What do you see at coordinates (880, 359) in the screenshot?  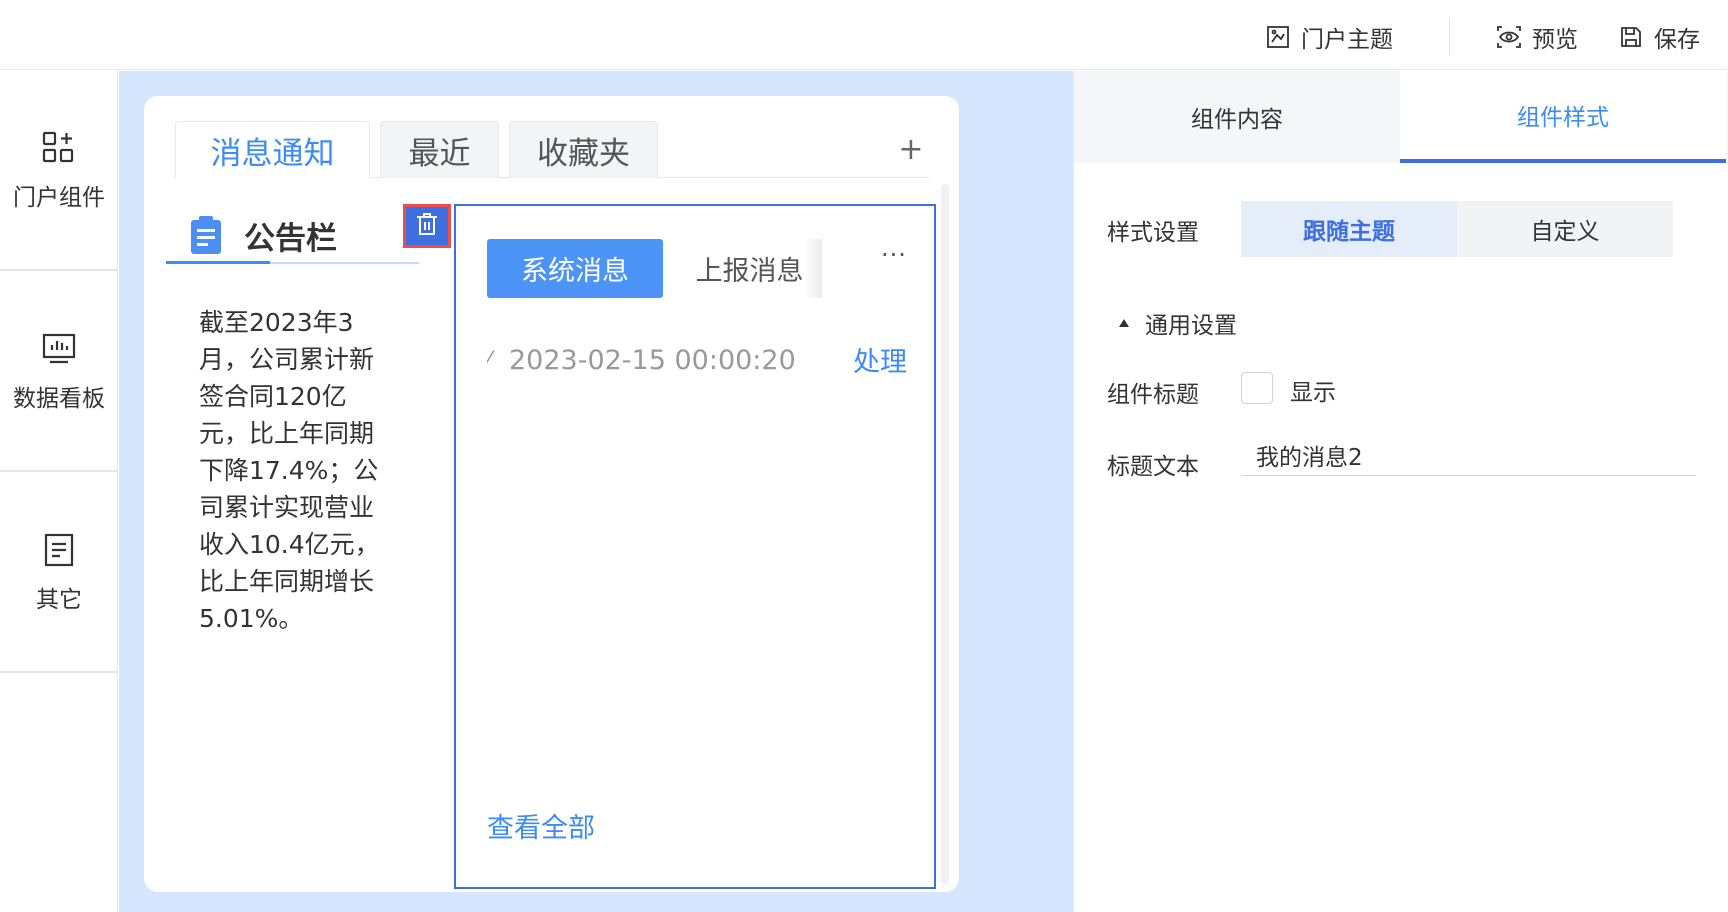 I see `process-link: 处理` at bounding box center [880, 359].